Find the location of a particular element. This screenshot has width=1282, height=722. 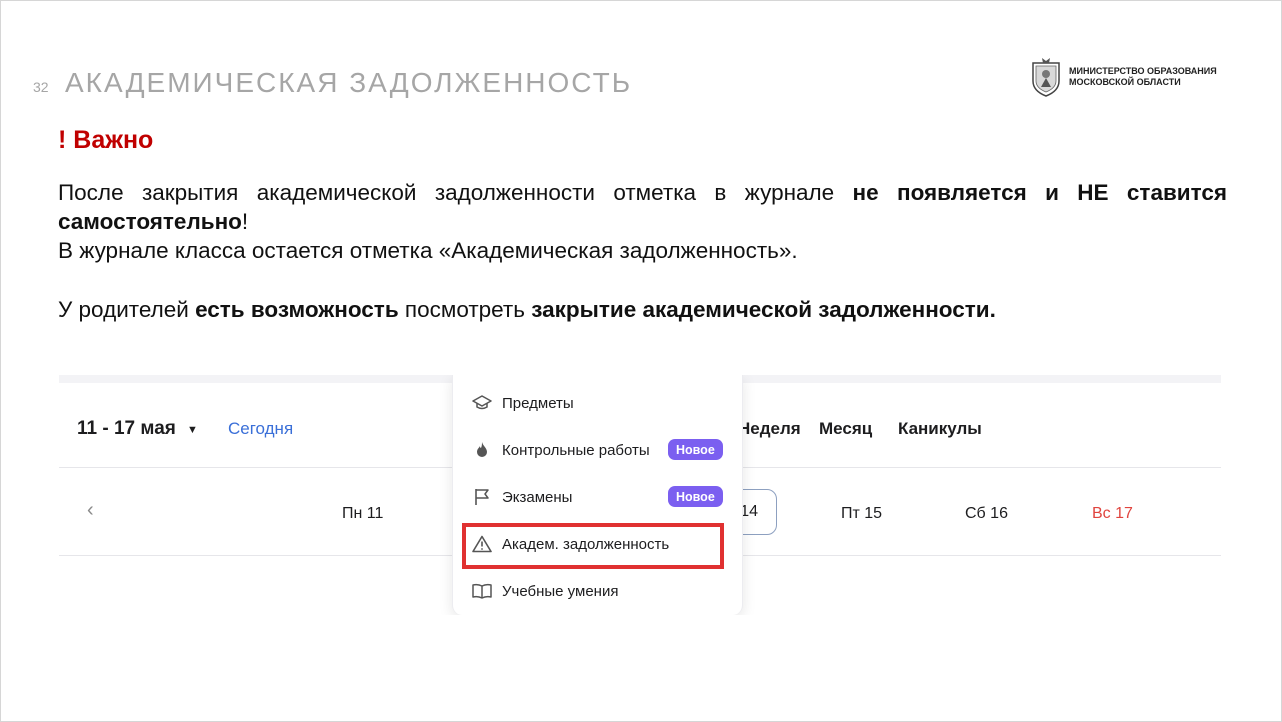

flag-icon is located at coordinates (482, 497).